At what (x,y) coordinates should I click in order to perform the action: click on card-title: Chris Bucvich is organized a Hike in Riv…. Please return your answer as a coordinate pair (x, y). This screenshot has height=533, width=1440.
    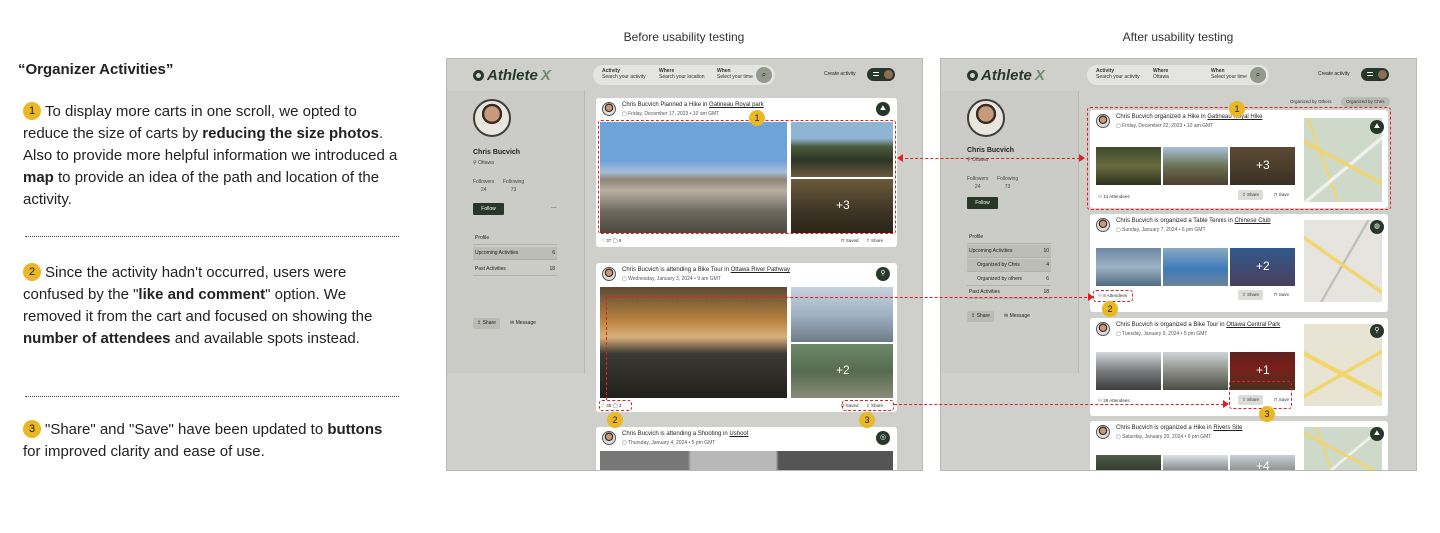
    Looking at the image, I should click on (1179, 428).